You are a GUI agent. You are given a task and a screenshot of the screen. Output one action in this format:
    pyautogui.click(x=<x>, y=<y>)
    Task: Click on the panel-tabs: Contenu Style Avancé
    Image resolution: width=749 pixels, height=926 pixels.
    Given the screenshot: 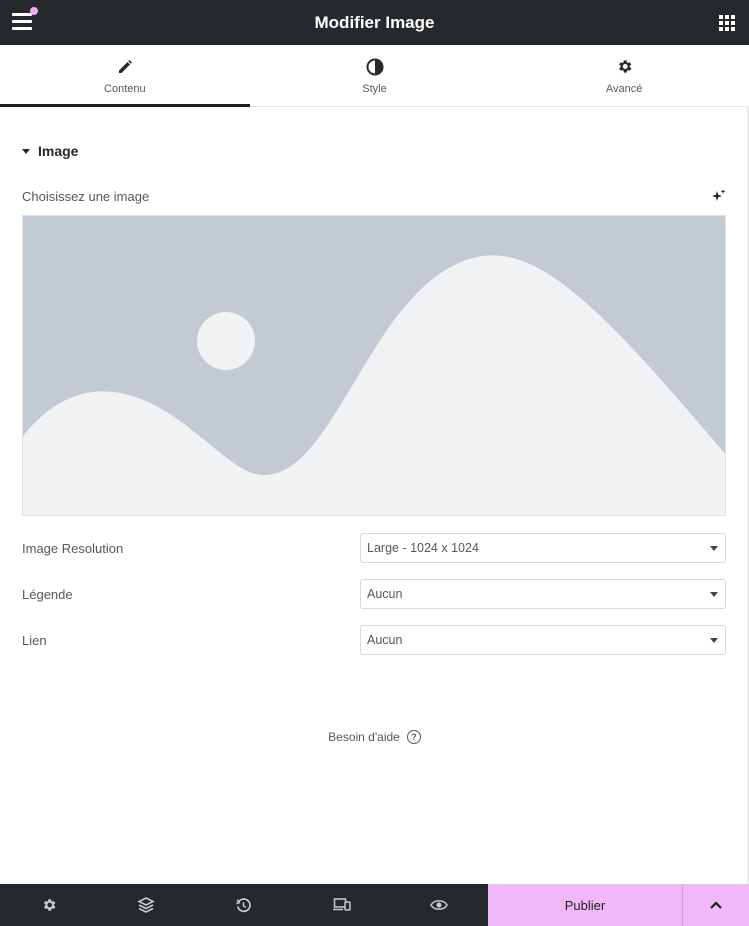 What is the action you would take?
    pyautogui.click(x=374, y=76)
    